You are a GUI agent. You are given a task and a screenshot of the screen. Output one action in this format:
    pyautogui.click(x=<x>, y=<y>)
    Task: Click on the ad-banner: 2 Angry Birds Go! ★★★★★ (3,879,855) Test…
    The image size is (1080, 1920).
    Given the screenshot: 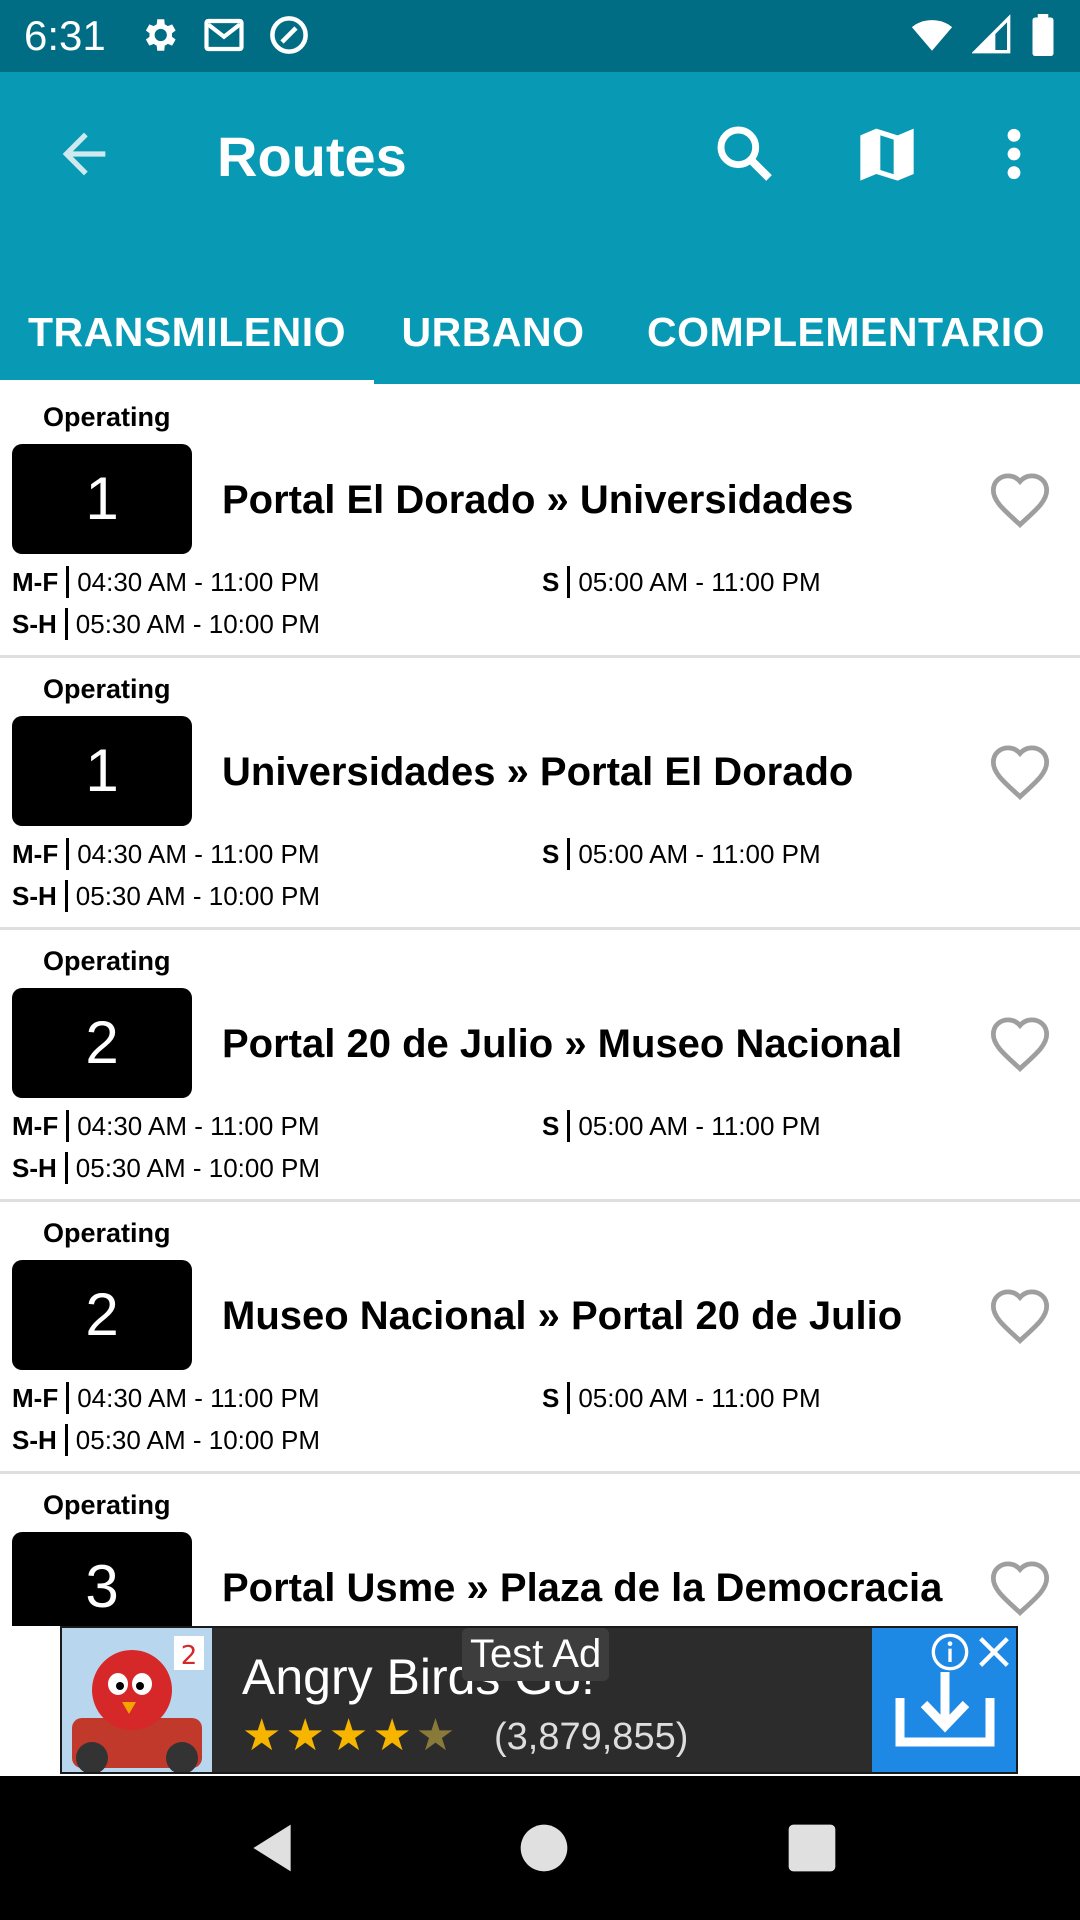 What is the action you would take?
    pyautogui.click(x=539, y=1700)
    